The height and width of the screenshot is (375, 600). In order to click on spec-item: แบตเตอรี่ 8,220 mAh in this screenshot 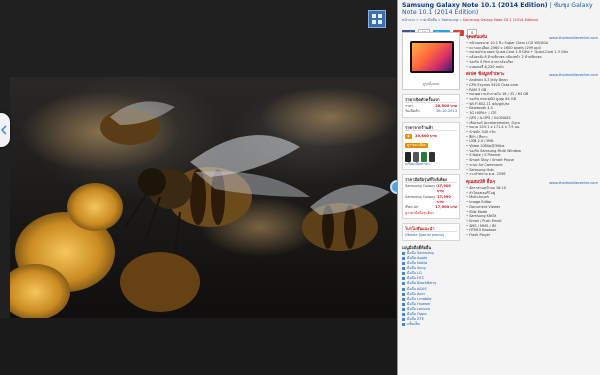, I will do `click(532, 67)`.